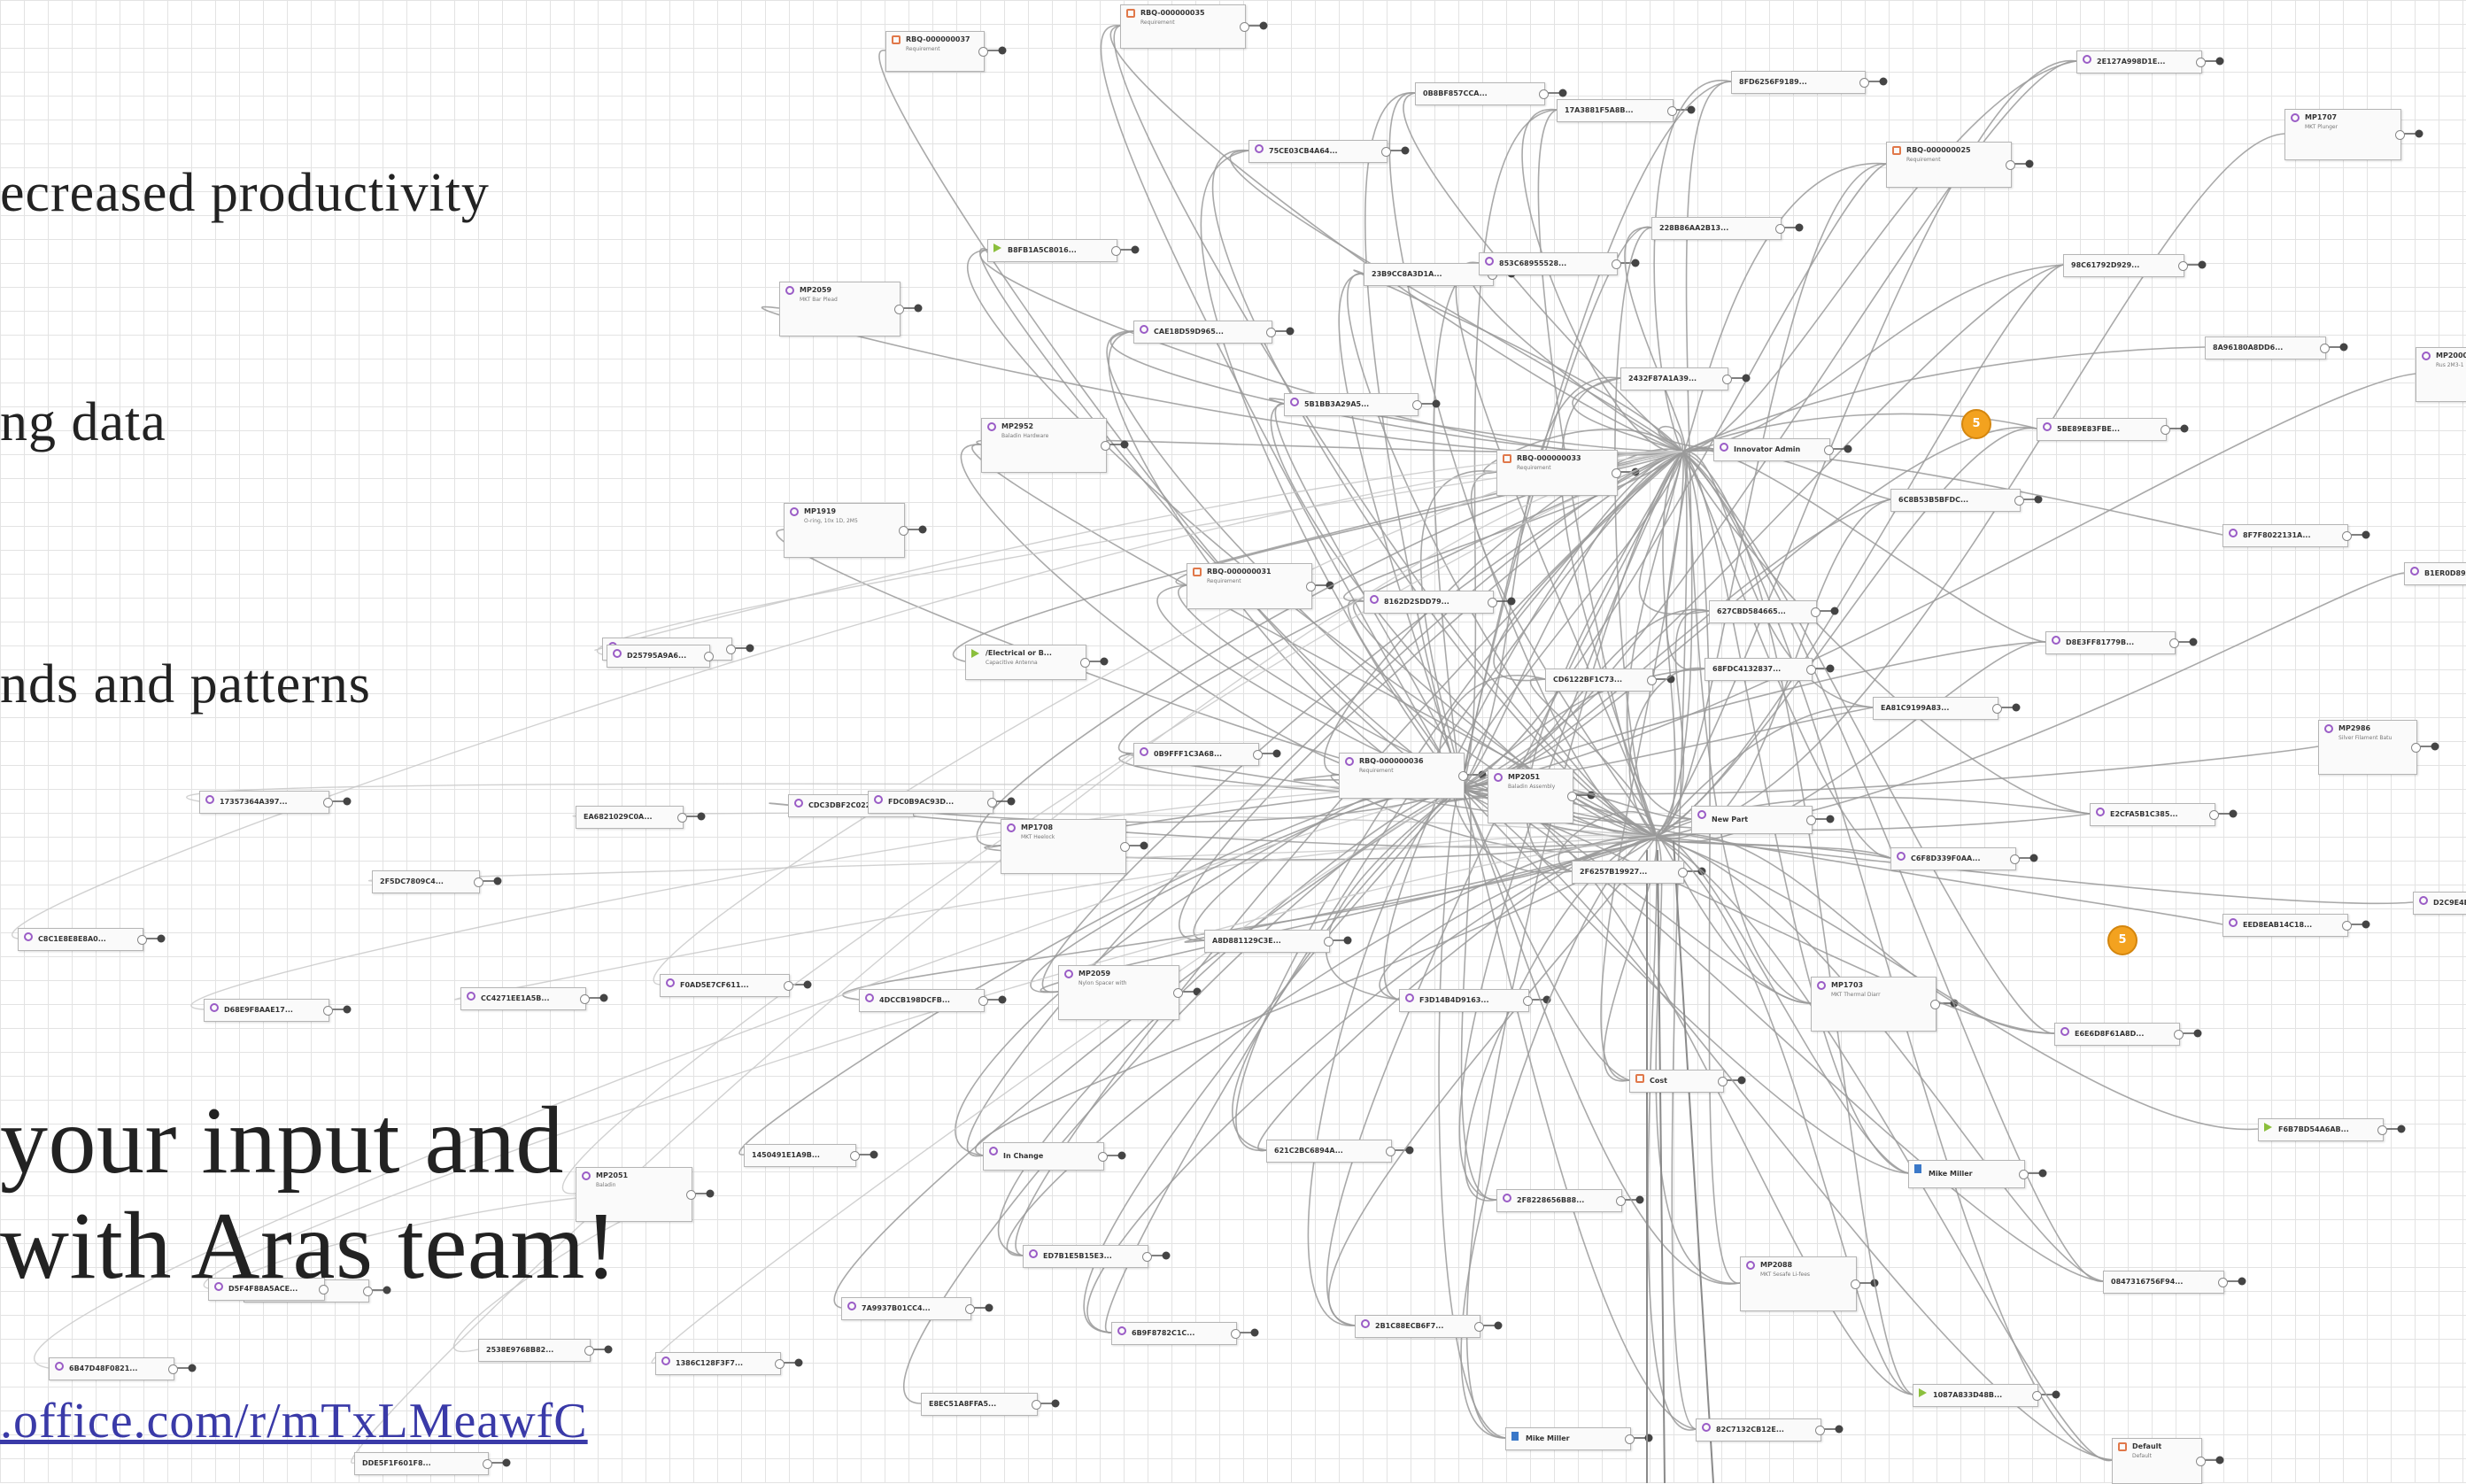  I want to click on graph-node: Innovator Admin, so click(1773, 449).